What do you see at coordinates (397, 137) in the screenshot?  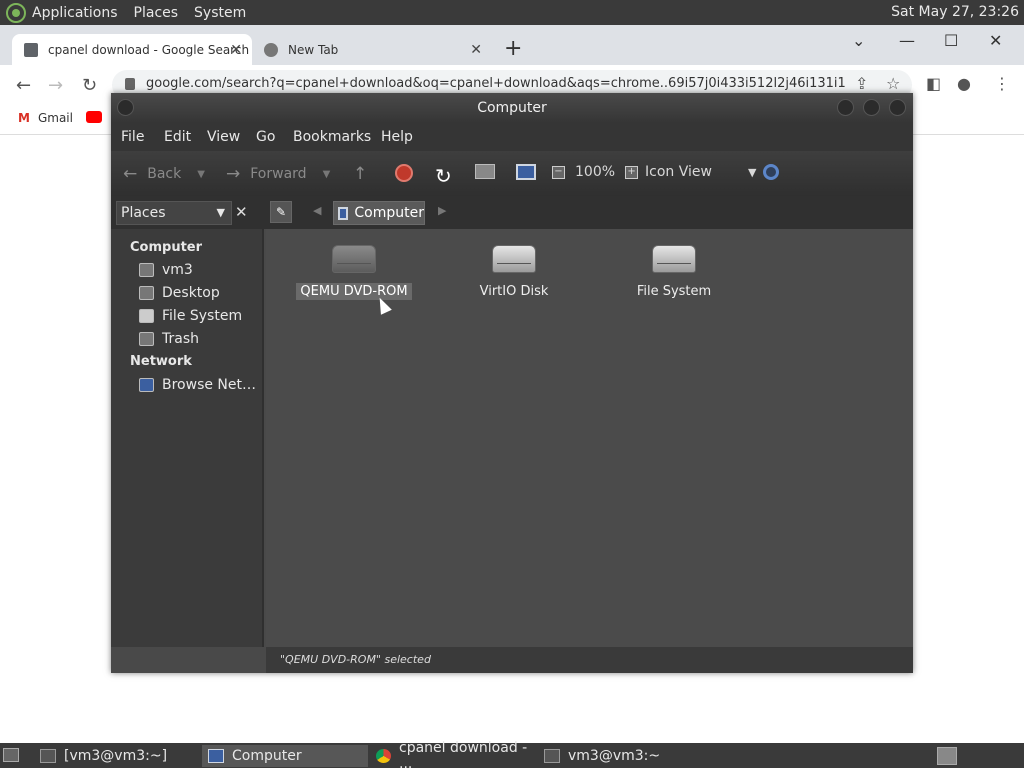 I see `menu-help: Help` at bounding box center [397, 137].